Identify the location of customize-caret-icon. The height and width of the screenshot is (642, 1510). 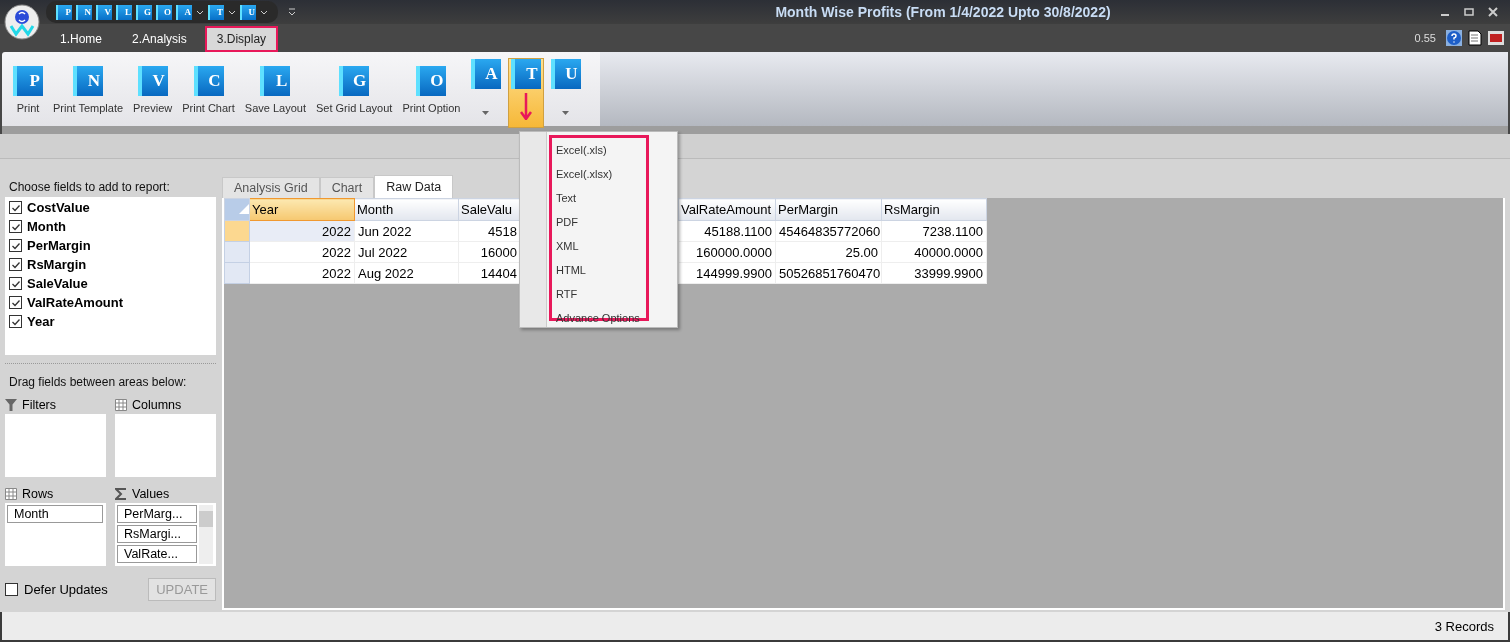
(292, 12).